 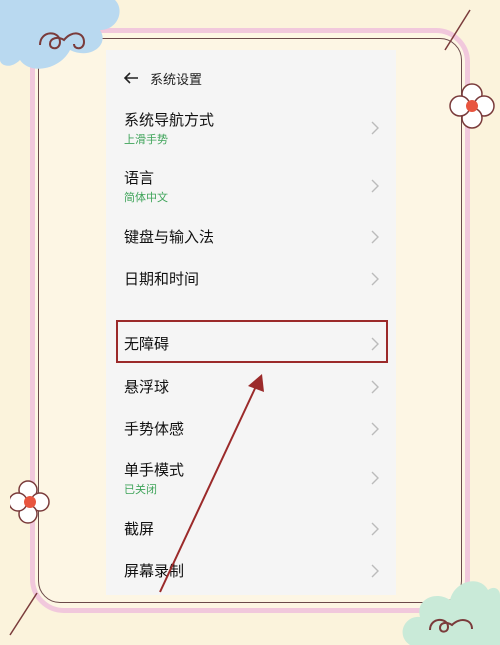 What do you see at coordinates (211, 483) in the screenshot?
I see `annotation-arrow` at bounding box center [211, 483].